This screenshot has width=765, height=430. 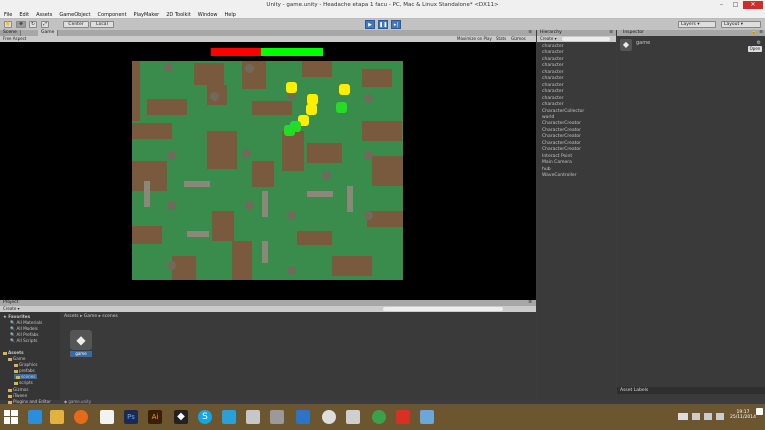 What do you see at coordinates (57, 417) in the screenshot?
I see `file-explorer-icon` at bounding box center [57, 417].